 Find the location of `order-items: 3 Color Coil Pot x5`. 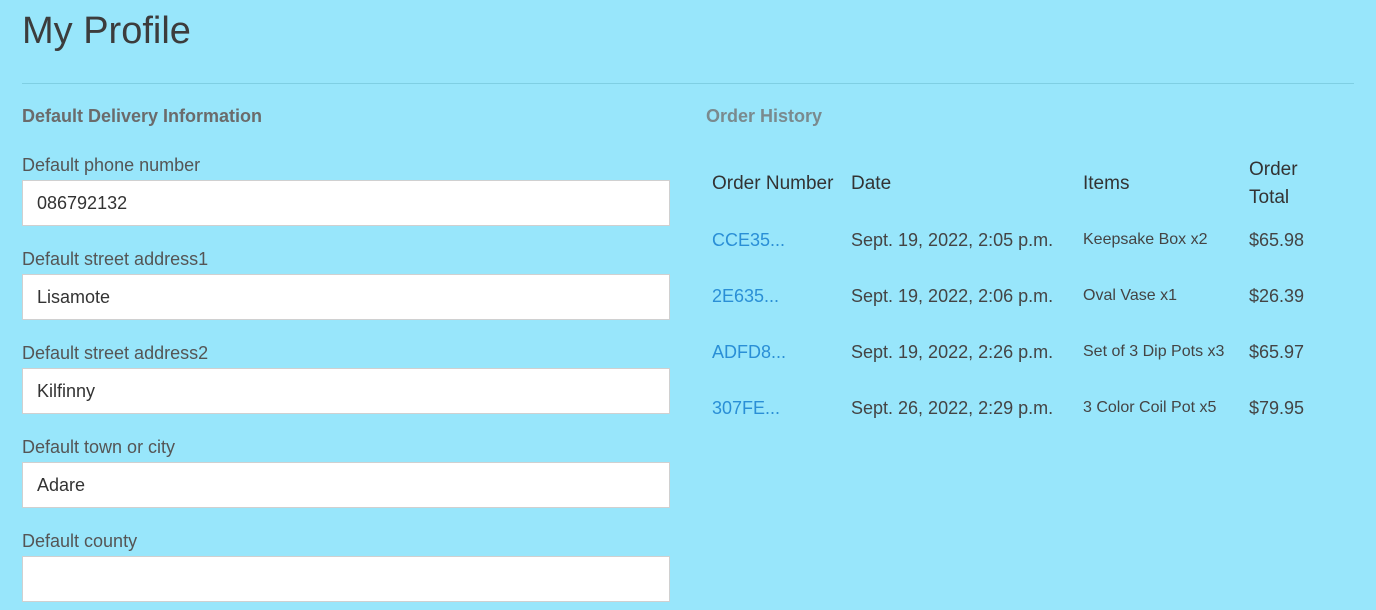

order-items: 3 Color Coil Pot x5 is located at coordinates (1150, 407).